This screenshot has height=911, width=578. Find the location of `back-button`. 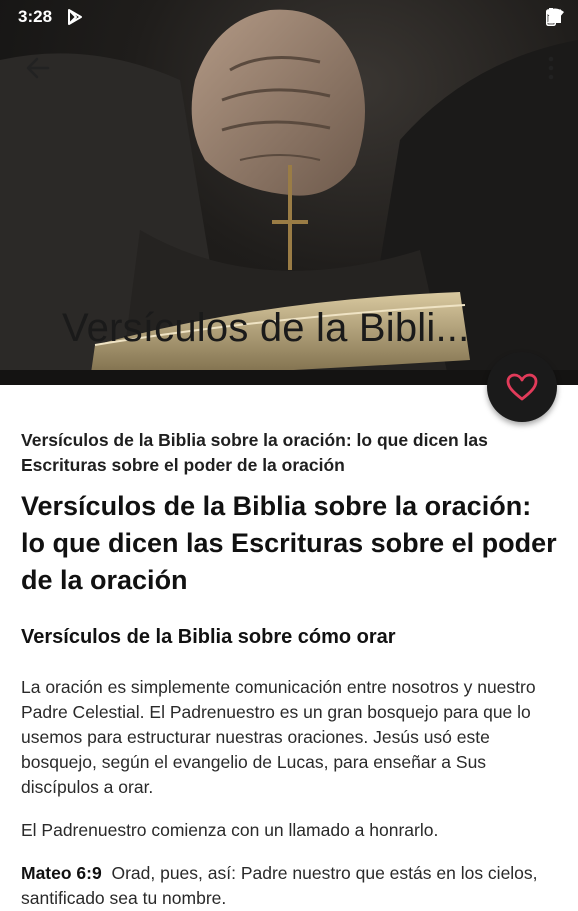

back-button is located at coordinates (38, 68).